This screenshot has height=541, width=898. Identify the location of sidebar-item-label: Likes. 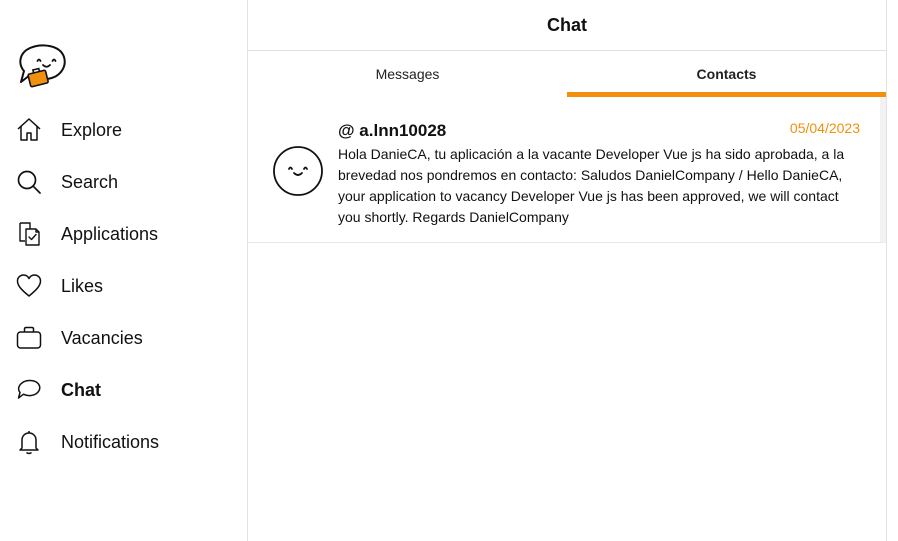
(82, 285).